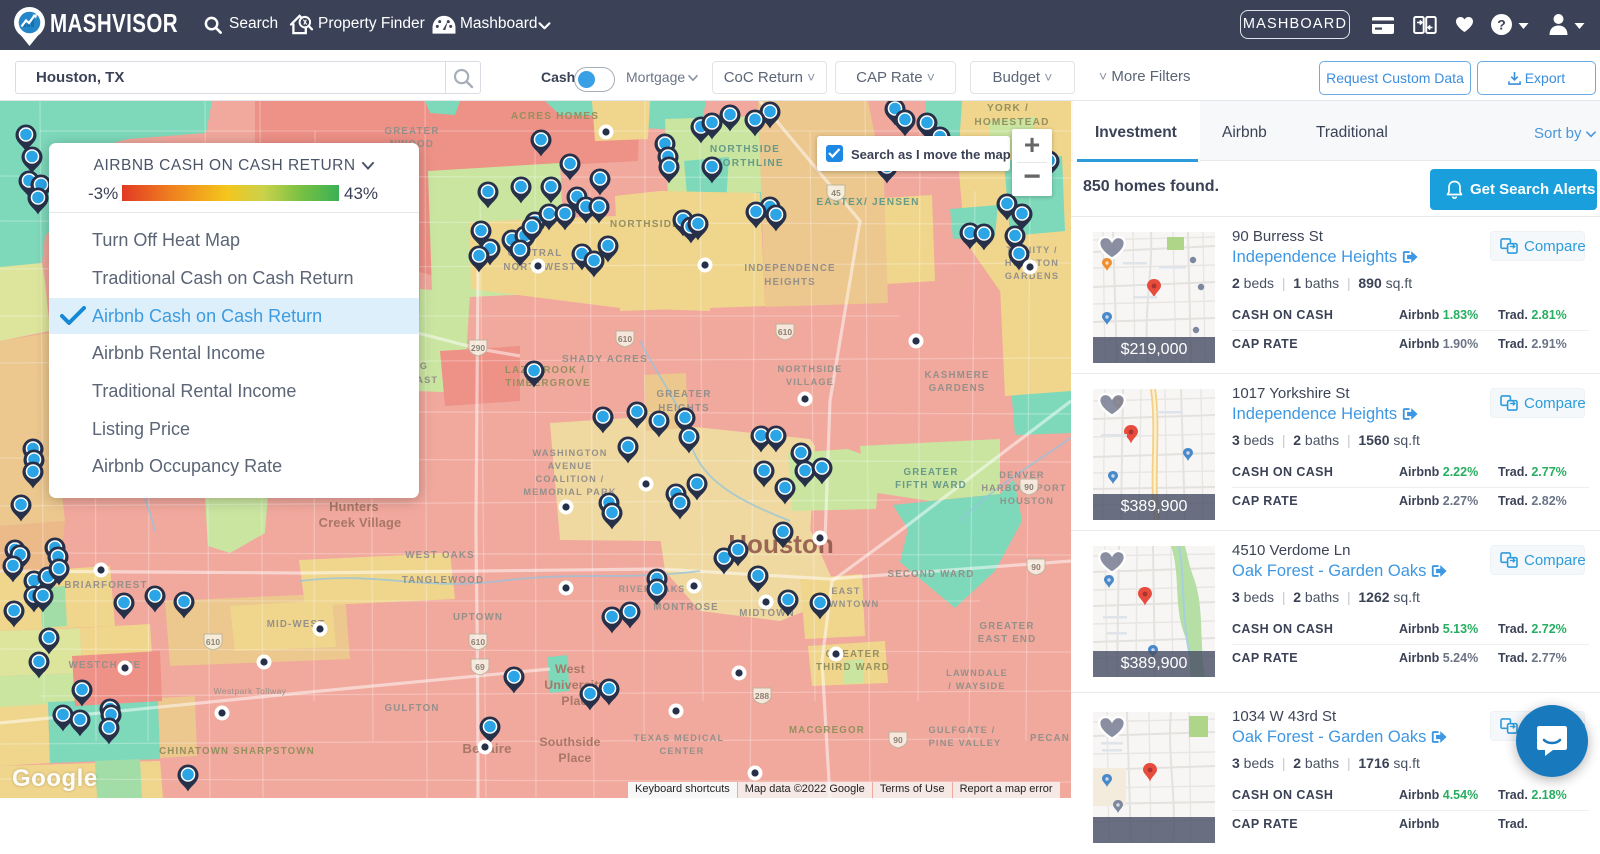  Describe the element at coordinates (569, 453) in the screenshot. I see `svg-text: WASHINGTON` at that location.